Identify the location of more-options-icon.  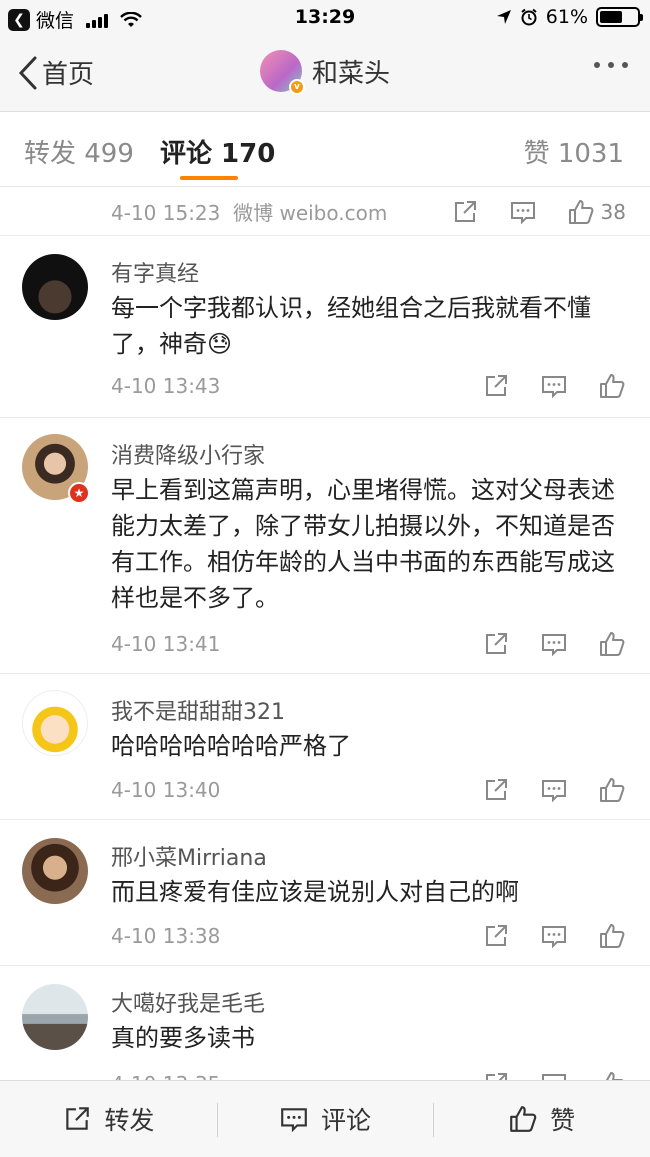
(611, 65).